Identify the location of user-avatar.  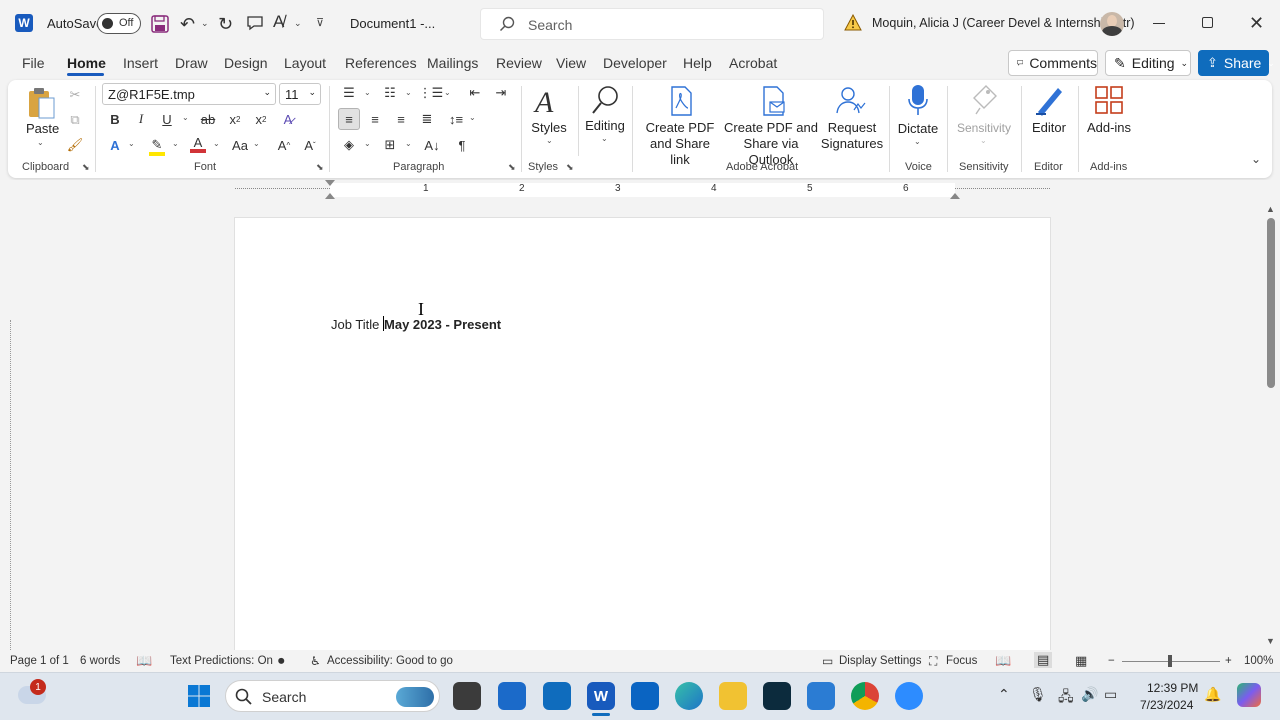
(1112, 24).